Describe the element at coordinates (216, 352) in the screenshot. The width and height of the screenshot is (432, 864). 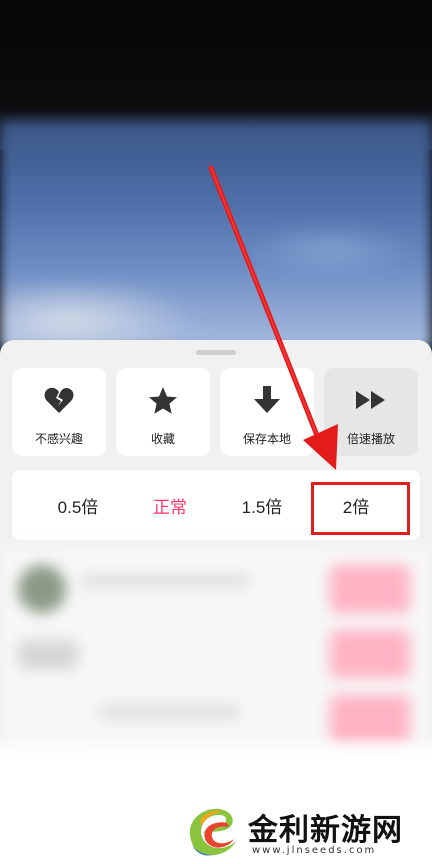
I see `sheet-drag-handle` at that location.